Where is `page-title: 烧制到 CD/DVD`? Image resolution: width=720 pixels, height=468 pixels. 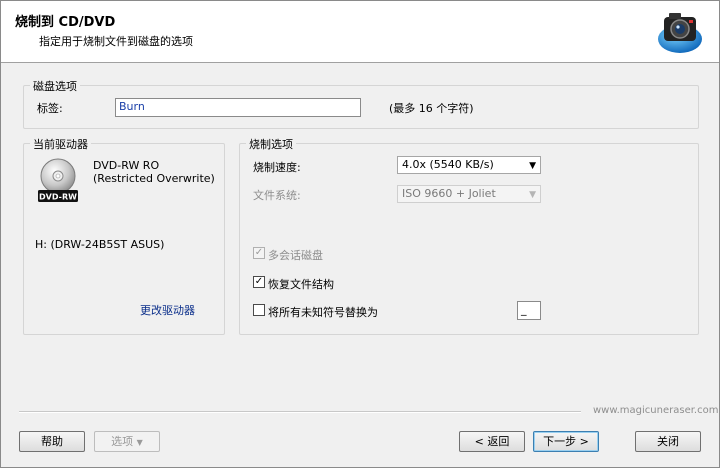
page-title: 烧制到 CD/DVD is located at coordinates (65, 22).